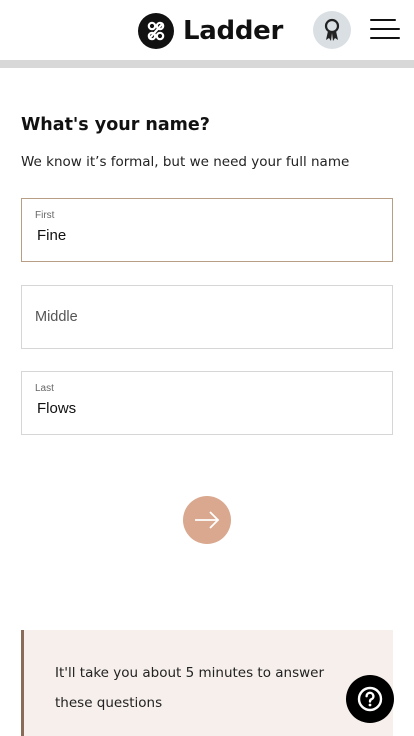 This screenshot has width=414, height=736. Describe the element at coordinates (156, 31) in the screenshot. I see `ladder-logo-icon` at that location.